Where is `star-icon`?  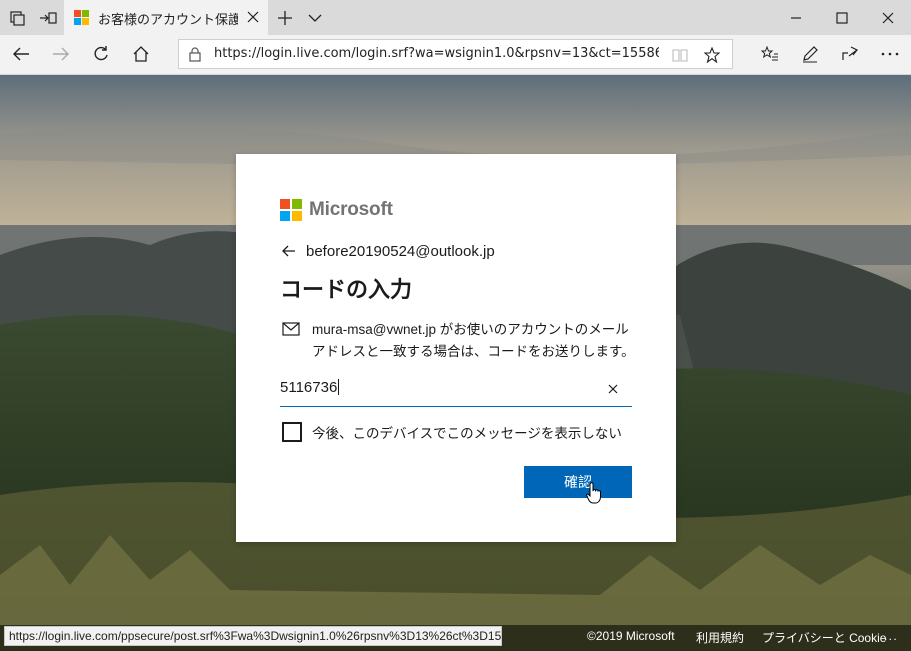 star-icon is located at coordinates (712, 55).